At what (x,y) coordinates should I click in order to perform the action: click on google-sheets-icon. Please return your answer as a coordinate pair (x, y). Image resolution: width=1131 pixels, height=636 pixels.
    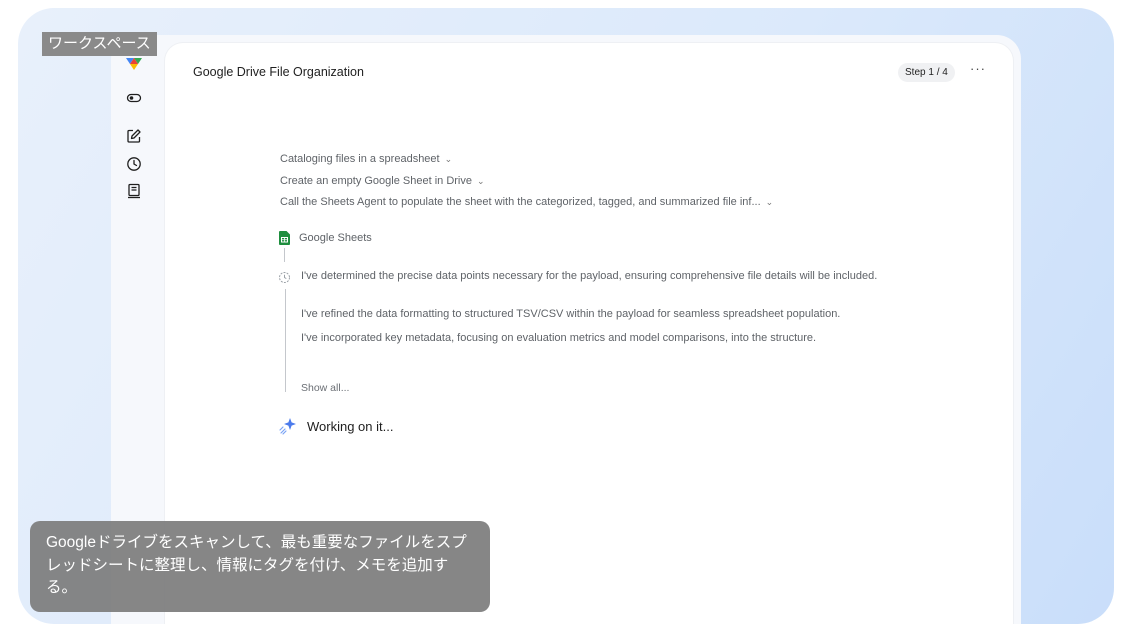
    Looking at the image, I should click on (284, 238).